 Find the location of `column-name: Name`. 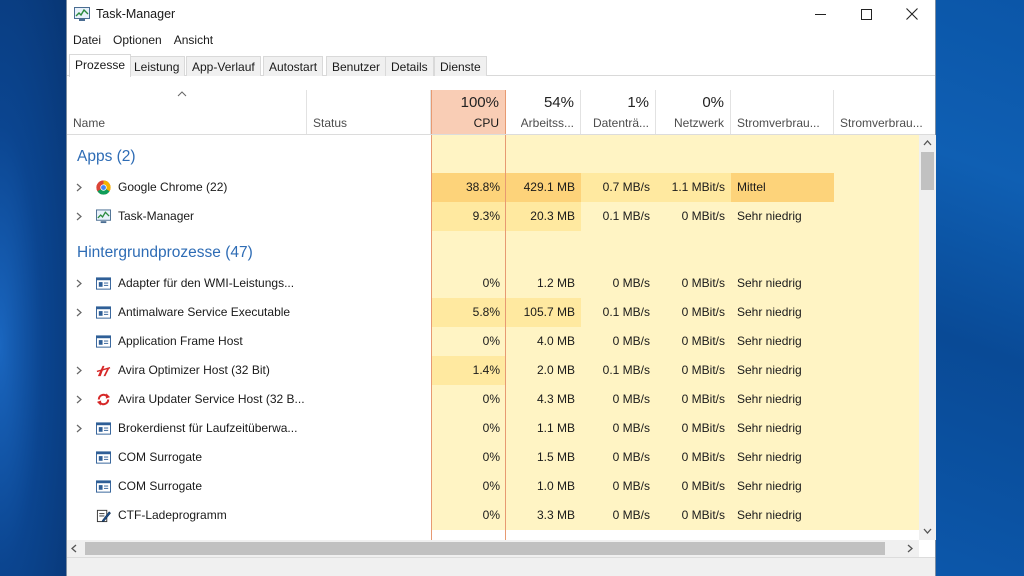

column-name: Name is located at coordinates (187, 112).